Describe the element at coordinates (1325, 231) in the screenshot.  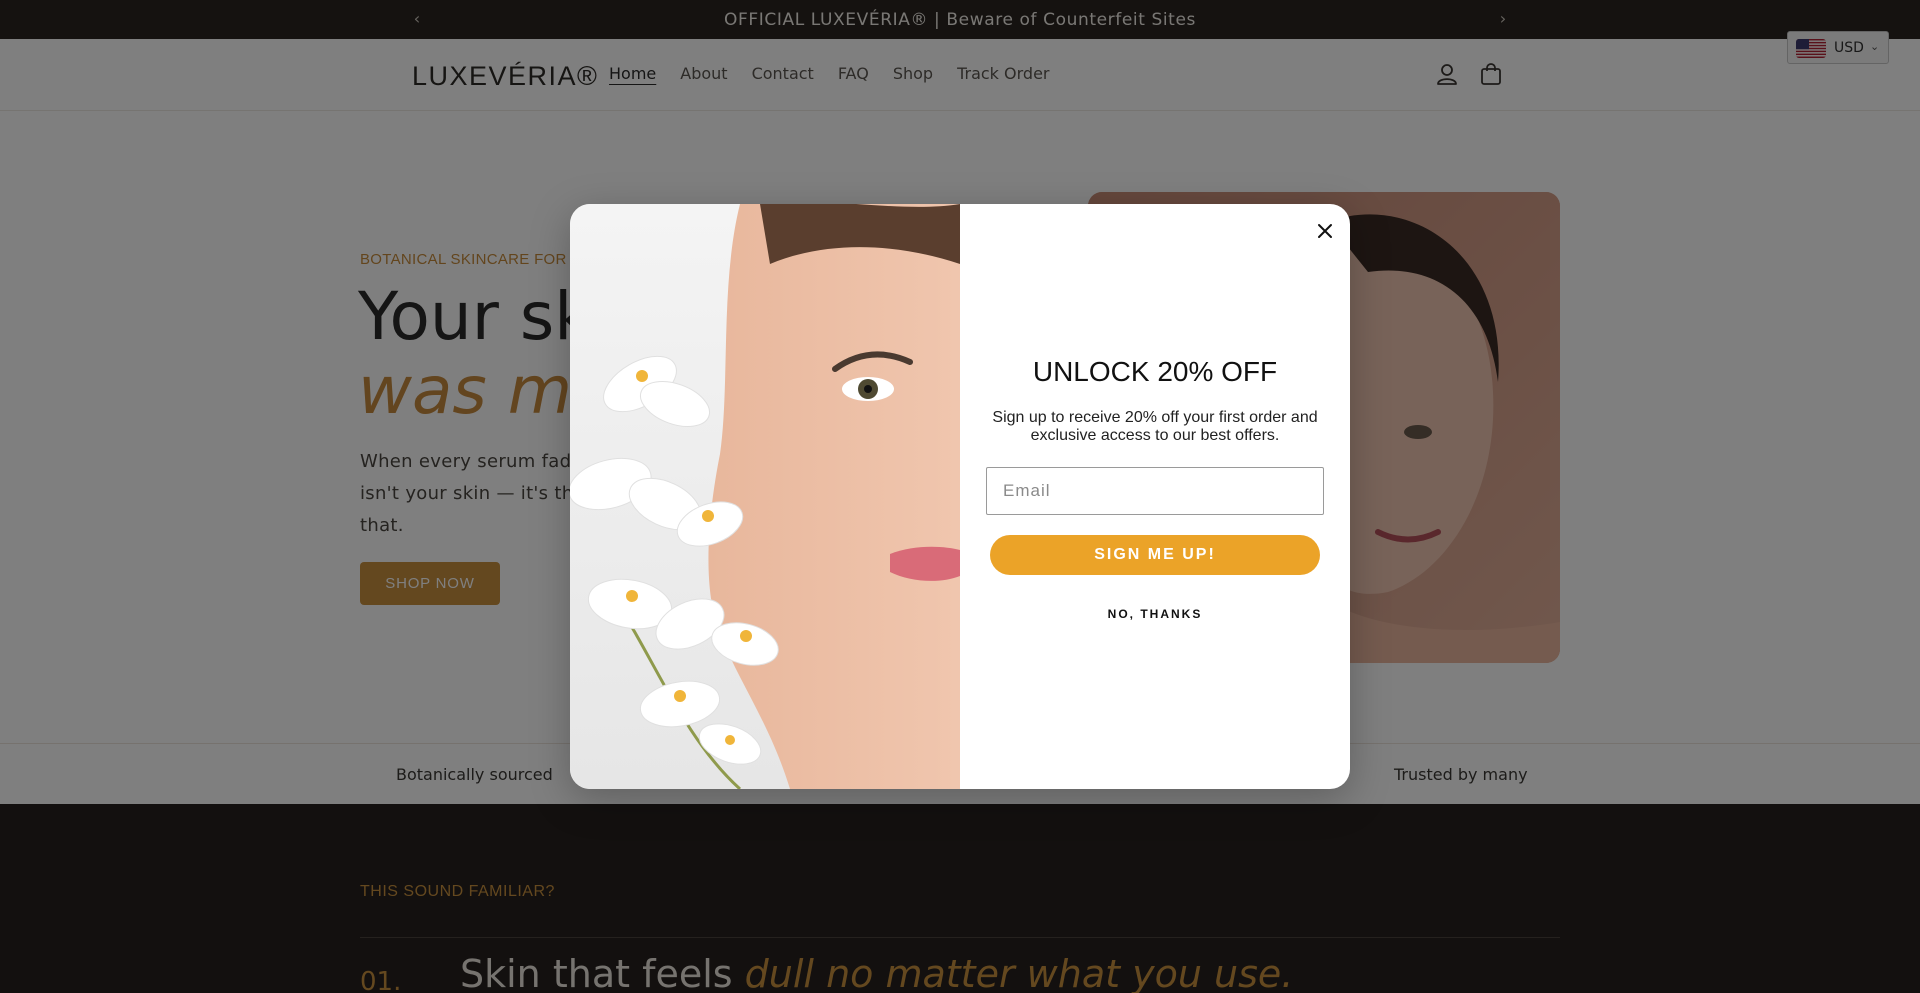
I see `close-icon` at that location.